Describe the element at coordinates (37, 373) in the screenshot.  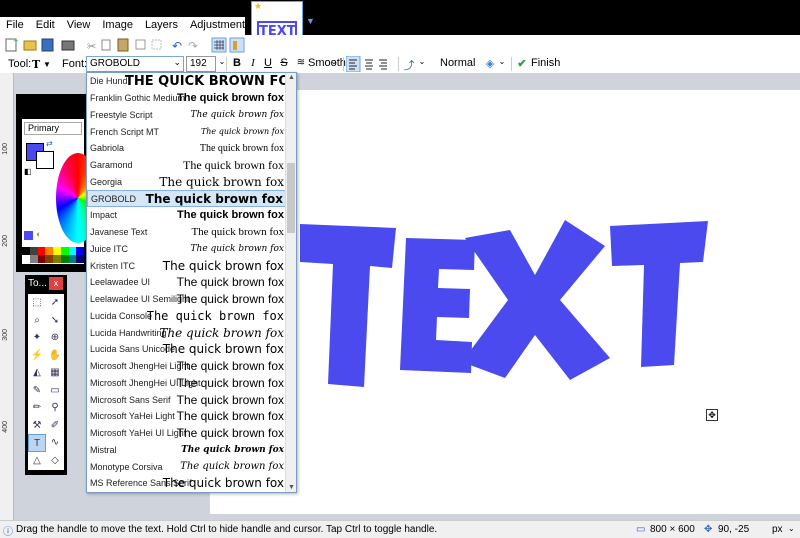
I see `paint-bucket-icon: ◭` at that location.